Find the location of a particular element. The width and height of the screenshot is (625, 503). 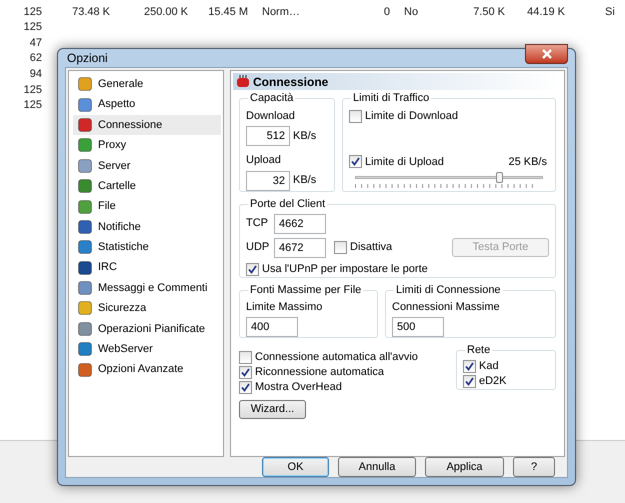

table-cell-text: 73.48 K is located at coordinates (90, 12).